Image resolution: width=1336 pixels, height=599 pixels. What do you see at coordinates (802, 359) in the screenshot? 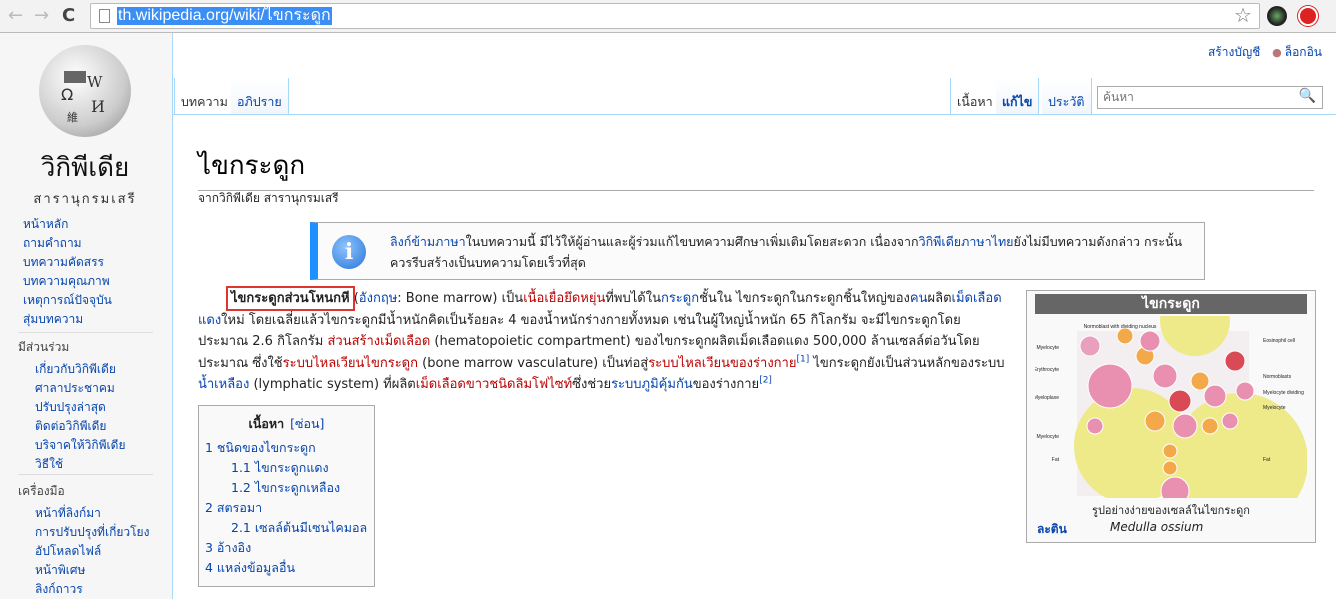
I see `citation-link: [1]` at bounding box center [802, 359].